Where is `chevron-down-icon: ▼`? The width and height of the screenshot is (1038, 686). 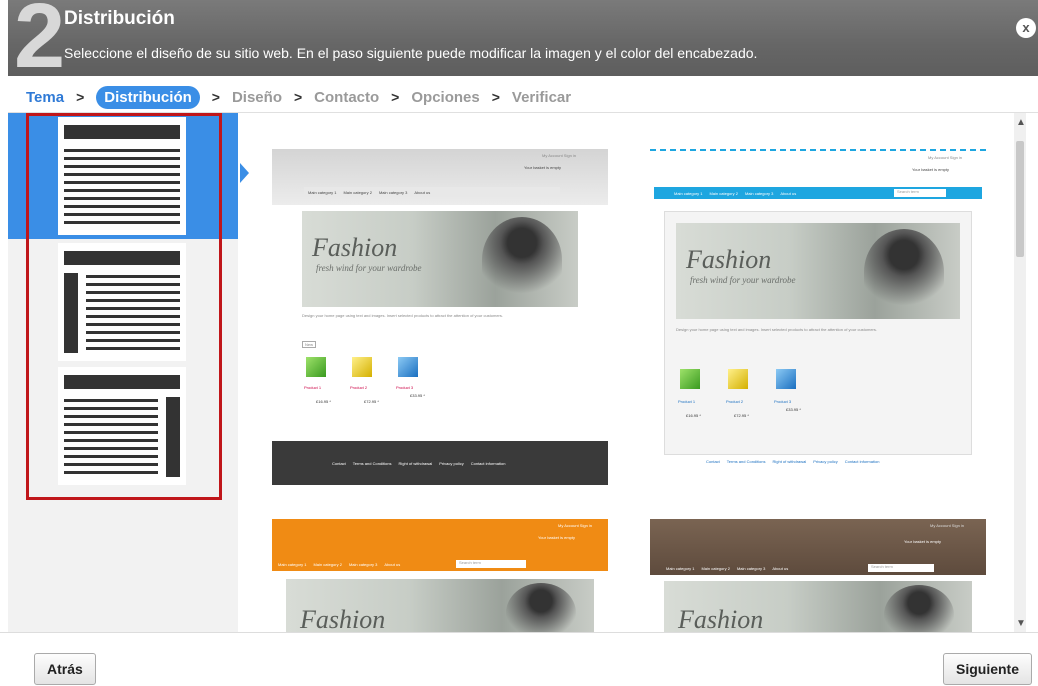
chevron-down-icon: ▼ is located at coordinates (1021, 623).